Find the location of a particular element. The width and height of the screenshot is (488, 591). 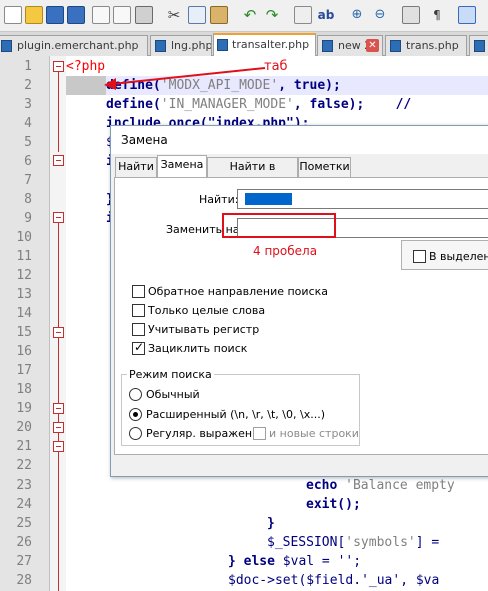

match-case-checkbox is located at coordinates (138, 329).